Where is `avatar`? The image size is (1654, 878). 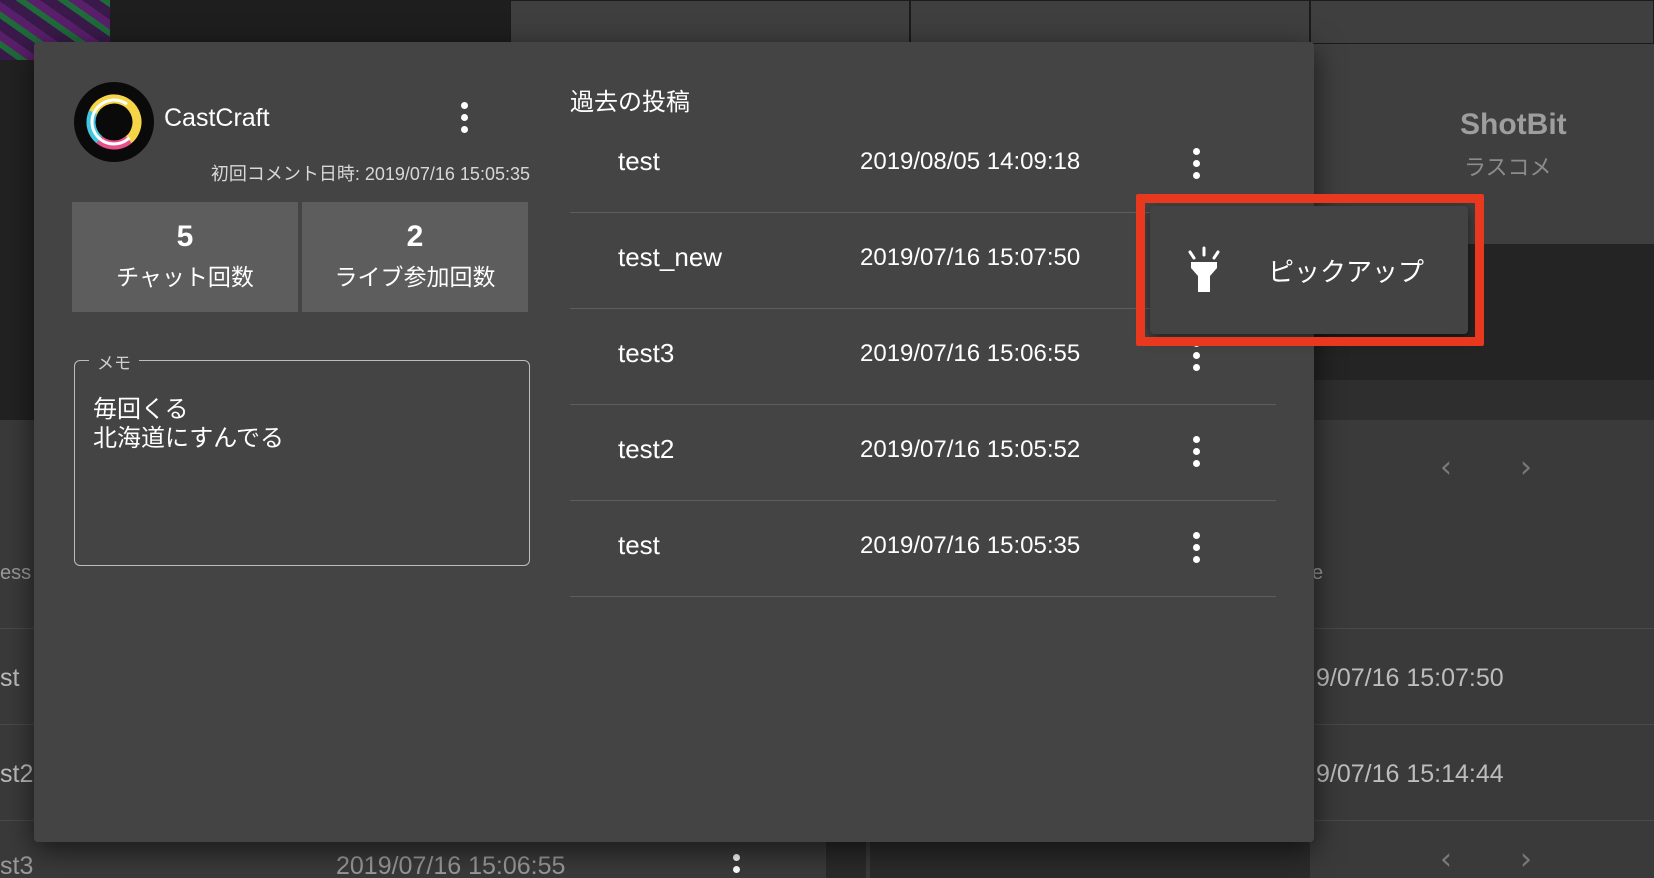
avatar is located at coordinates (114, 122).